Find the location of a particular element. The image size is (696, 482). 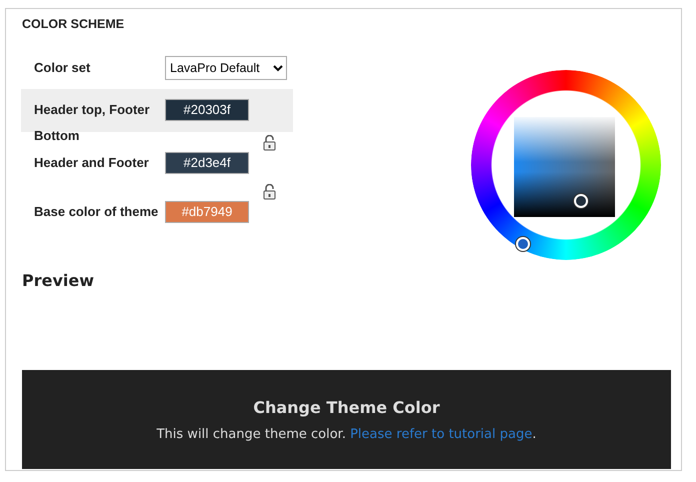

shade-handle is located at coordinates (581, 201).